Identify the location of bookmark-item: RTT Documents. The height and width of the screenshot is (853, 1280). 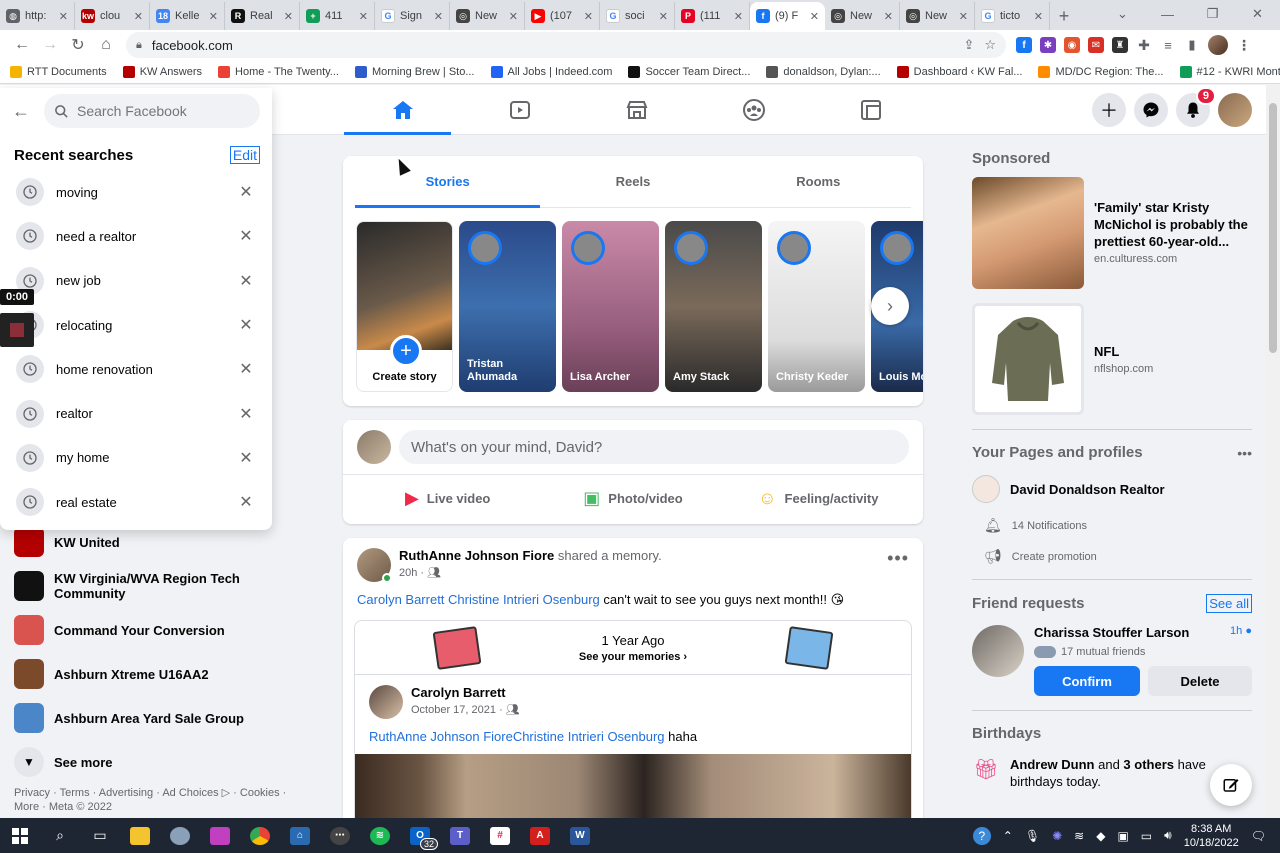
(58, 71).